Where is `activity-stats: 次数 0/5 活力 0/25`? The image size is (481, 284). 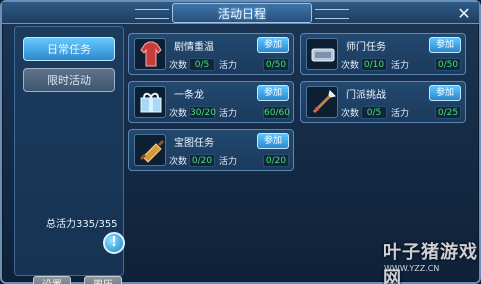
activity-stats: 次数 0/5 活力 0/25 is located at coordinates (402, 112).